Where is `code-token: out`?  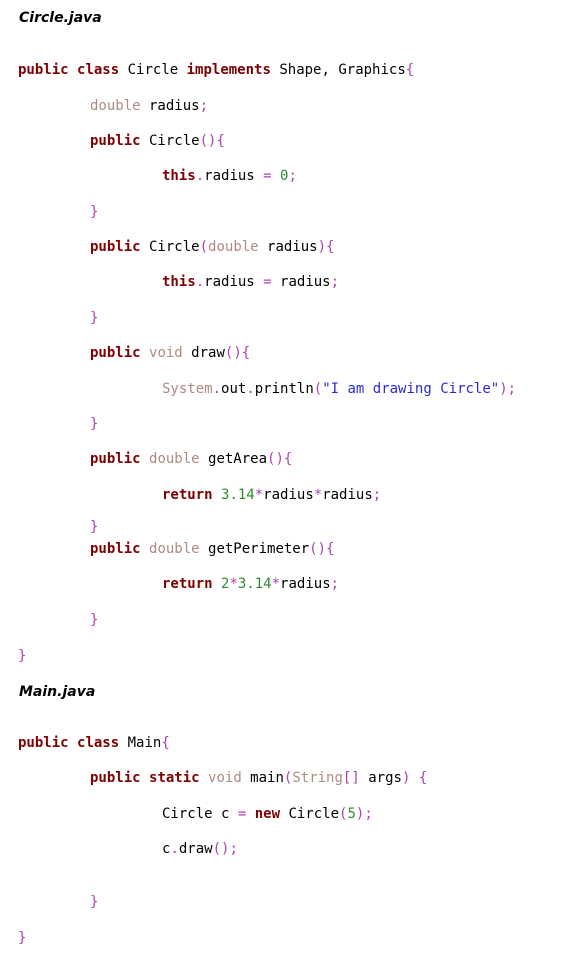 code-token: out is located at coordinates (234, 389).